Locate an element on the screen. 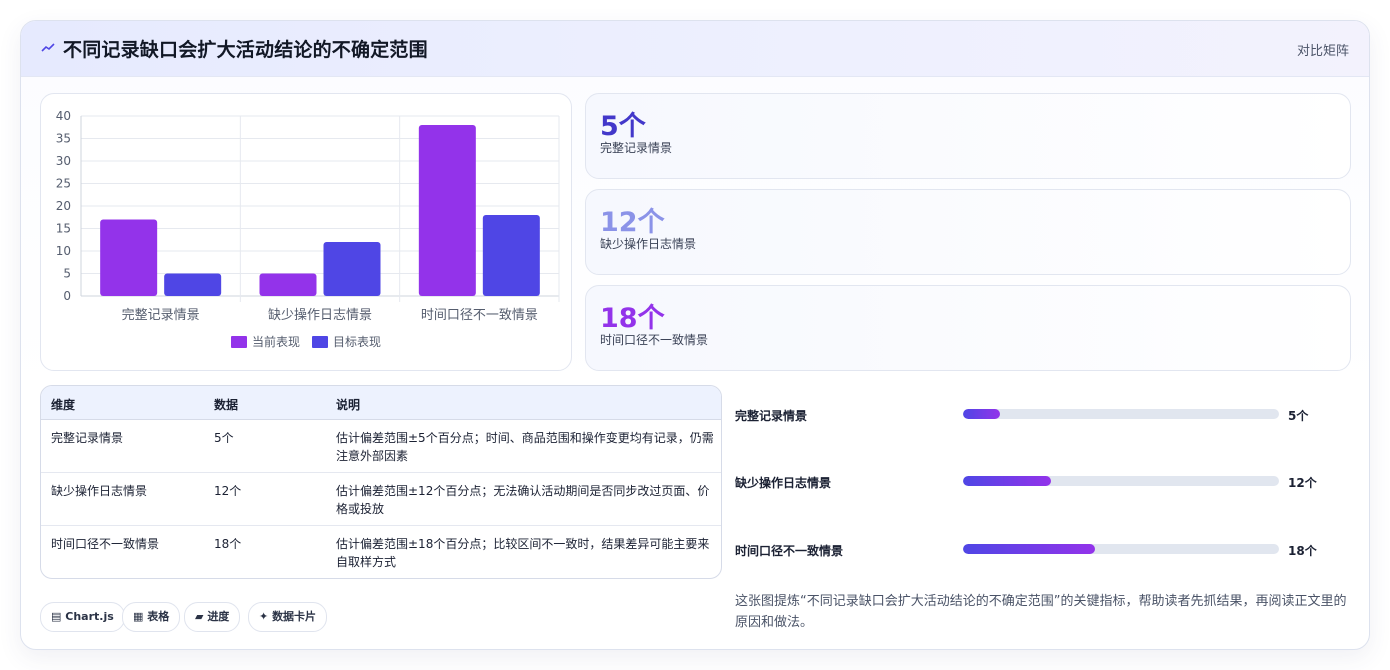 The width and height of the screenshot is (1390, 670). stat-label: 完整记录情景 is located at coordinates (636, 148).